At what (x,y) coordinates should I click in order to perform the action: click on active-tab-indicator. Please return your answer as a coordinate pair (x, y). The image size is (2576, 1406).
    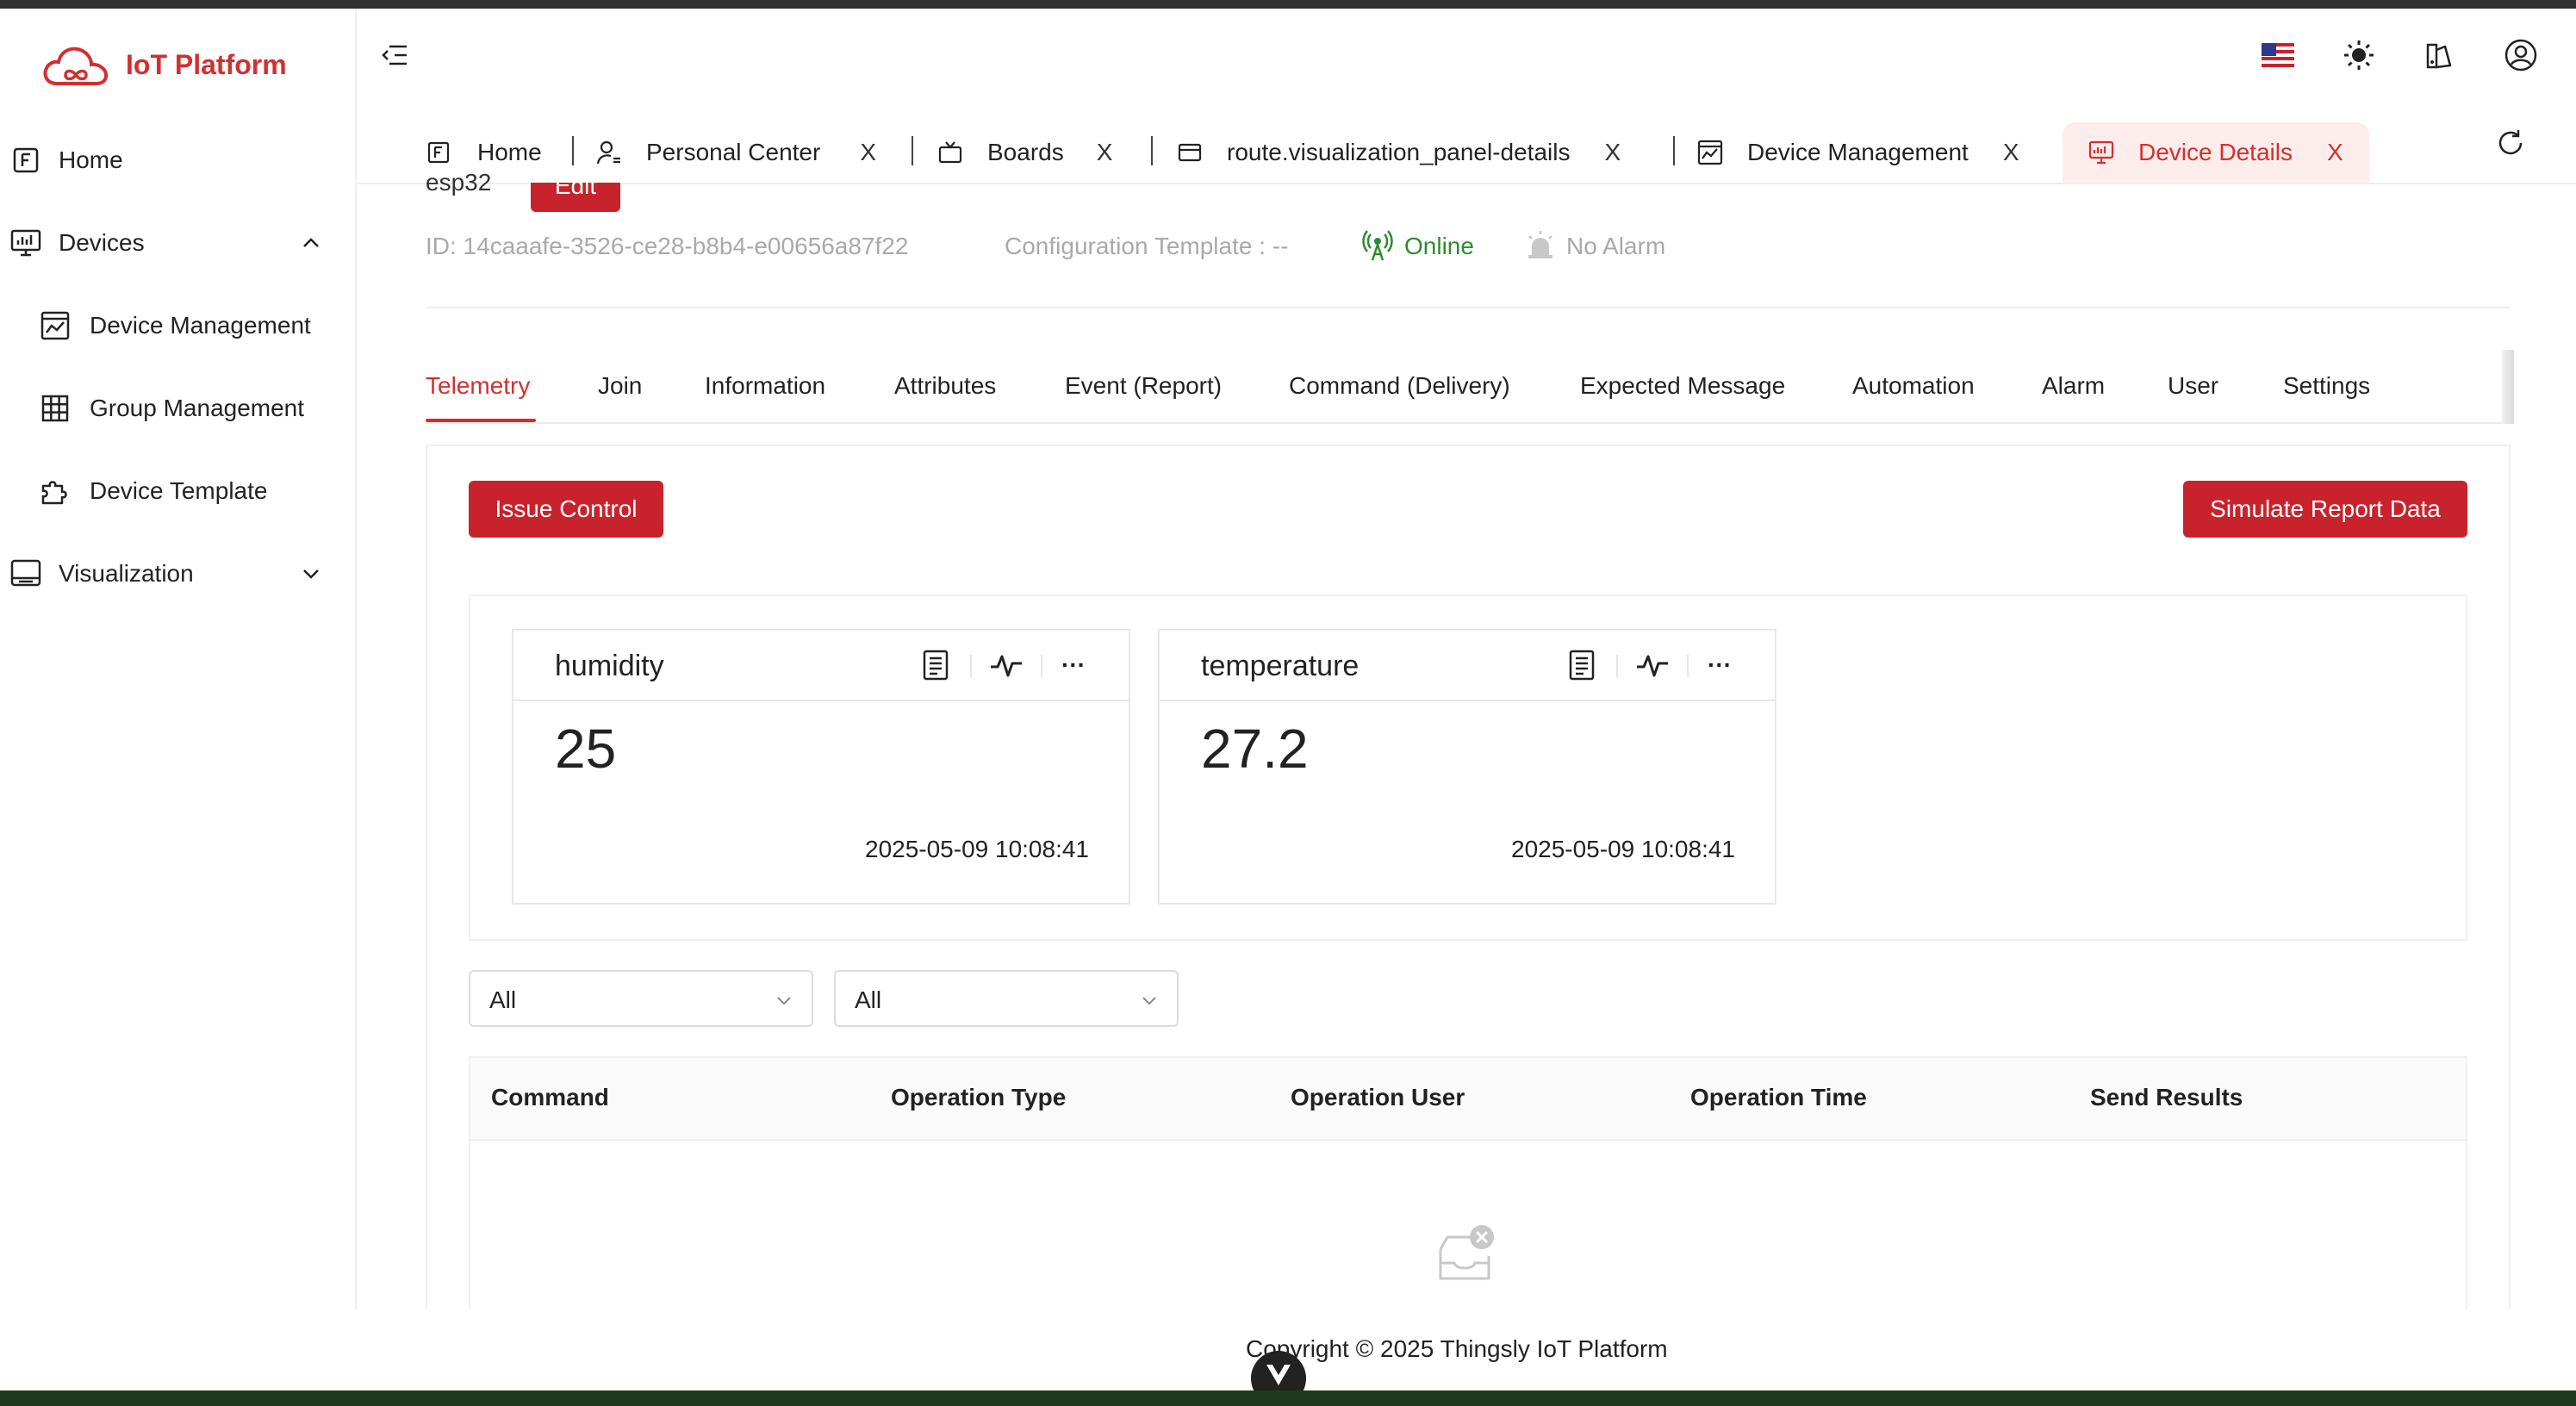
    Looking at the image, I should click on (481, 420).